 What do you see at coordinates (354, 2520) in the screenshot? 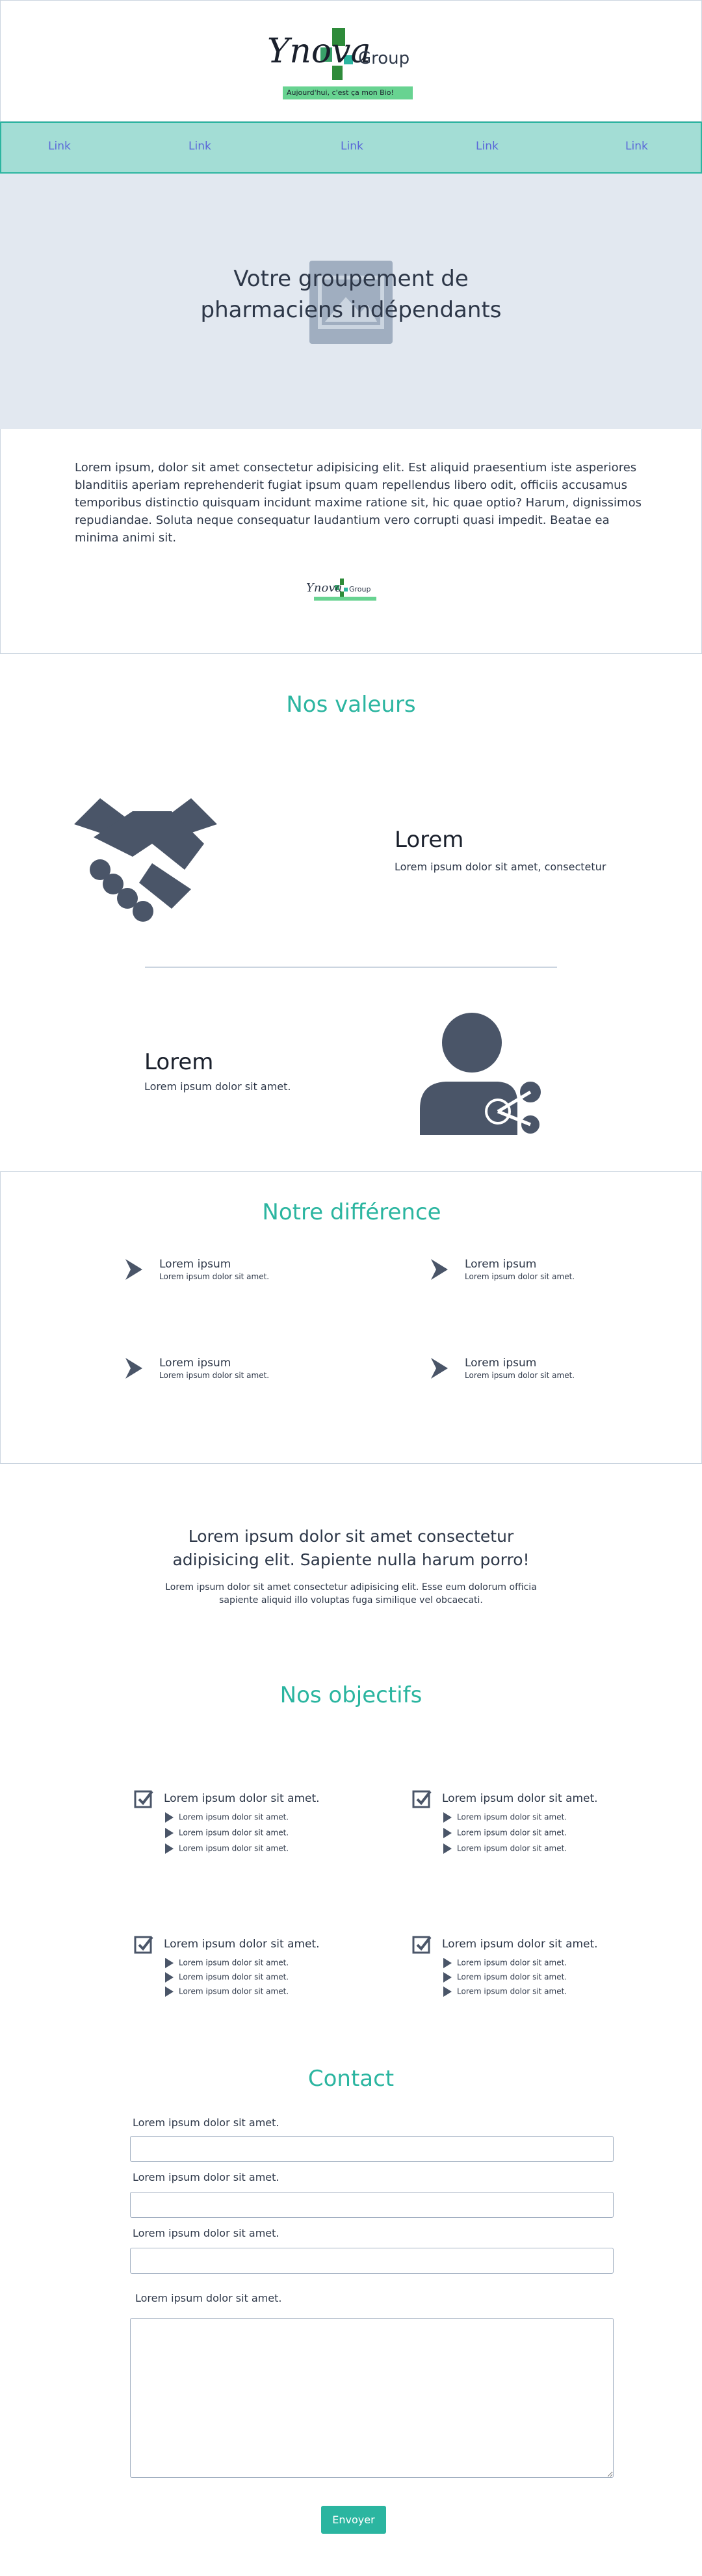
I see `submit-button: Envoyer` at bounding box center [354, 2520].